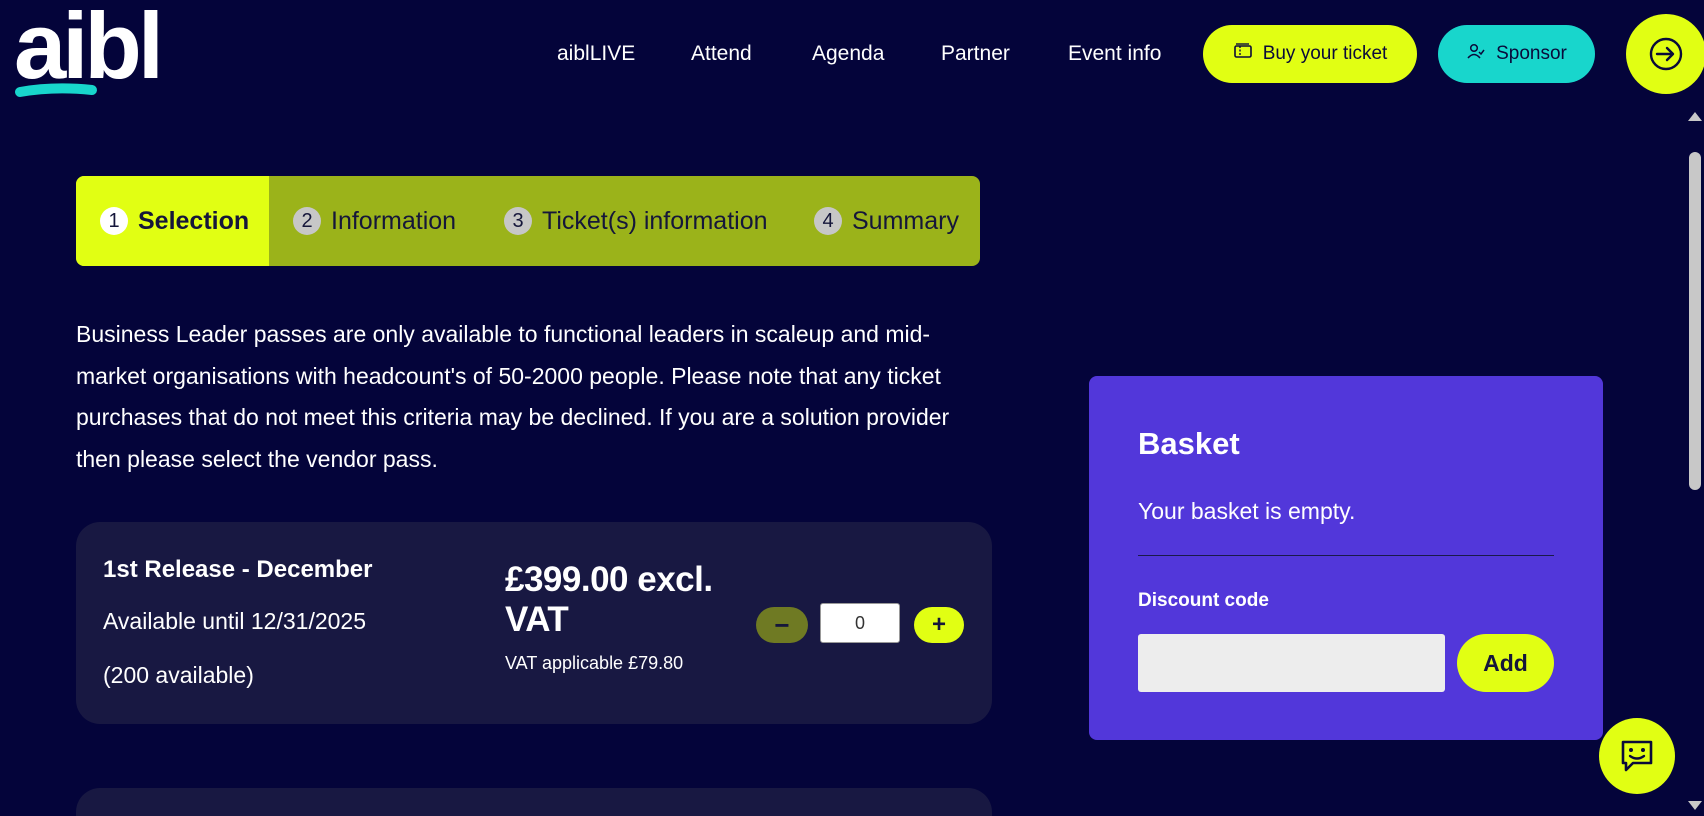  Describe the element at coordinates (1243, 54) in the screenshot. I see `ticket-icon` at that location.